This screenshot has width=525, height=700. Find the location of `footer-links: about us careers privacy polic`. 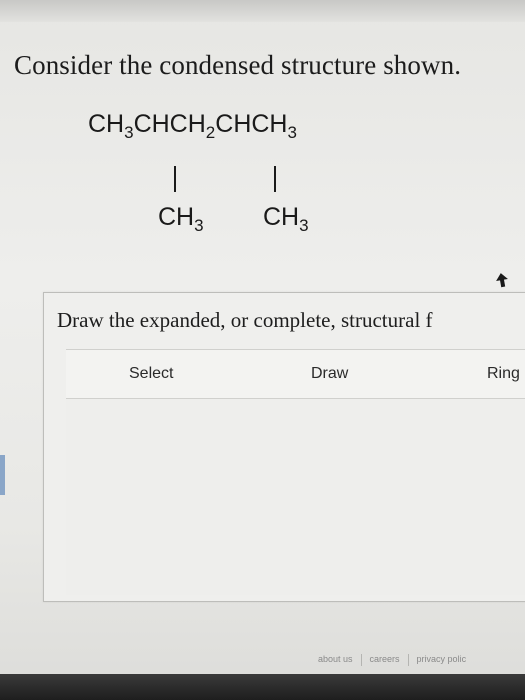

footer-links: about us careers privacy polic is located at coordinates (392, 660).